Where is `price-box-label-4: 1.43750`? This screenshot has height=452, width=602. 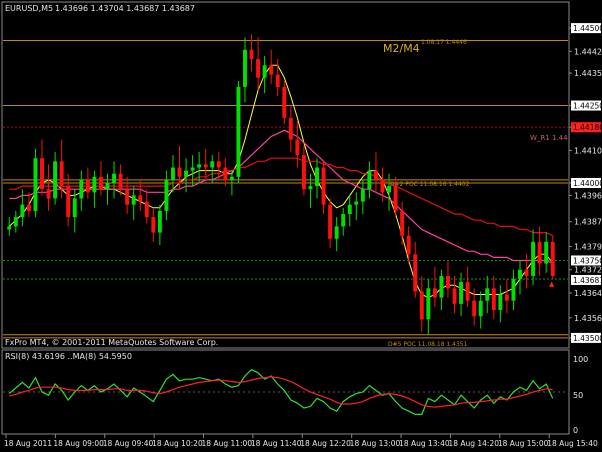 price-box-label-4: 1.43750 is located at coordinates (587, 260).